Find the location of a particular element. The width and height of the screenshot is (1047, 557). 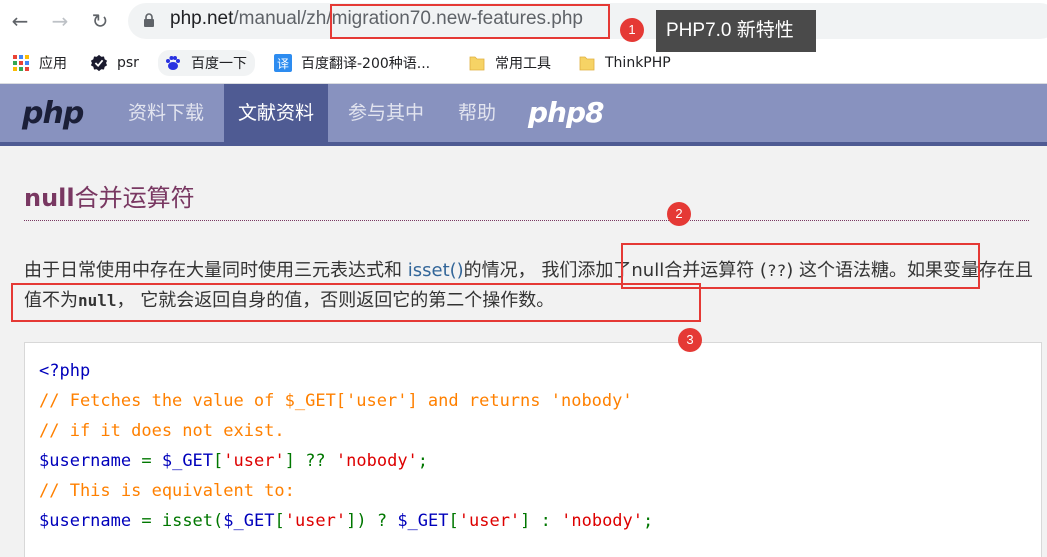

annotation-badge-3: 3 is located at coordinates (690, 340).